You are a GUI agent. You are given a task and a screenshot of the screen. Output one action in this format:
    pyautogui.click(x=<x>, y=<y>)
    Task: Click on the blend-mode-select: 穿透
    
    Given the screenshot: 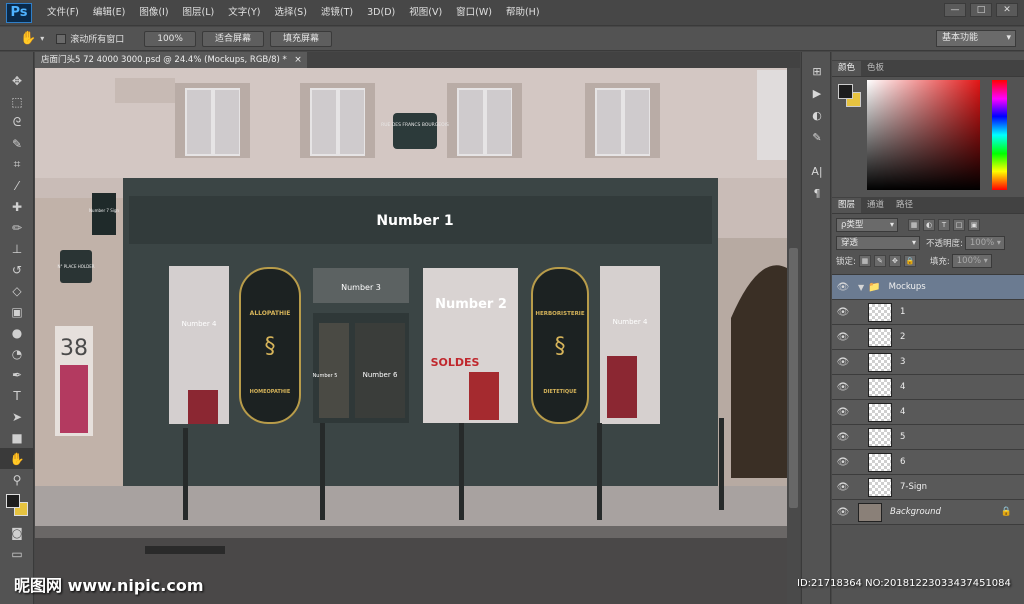 What is the action you would take?
    pyautogui.click(x=878, y=243)
    